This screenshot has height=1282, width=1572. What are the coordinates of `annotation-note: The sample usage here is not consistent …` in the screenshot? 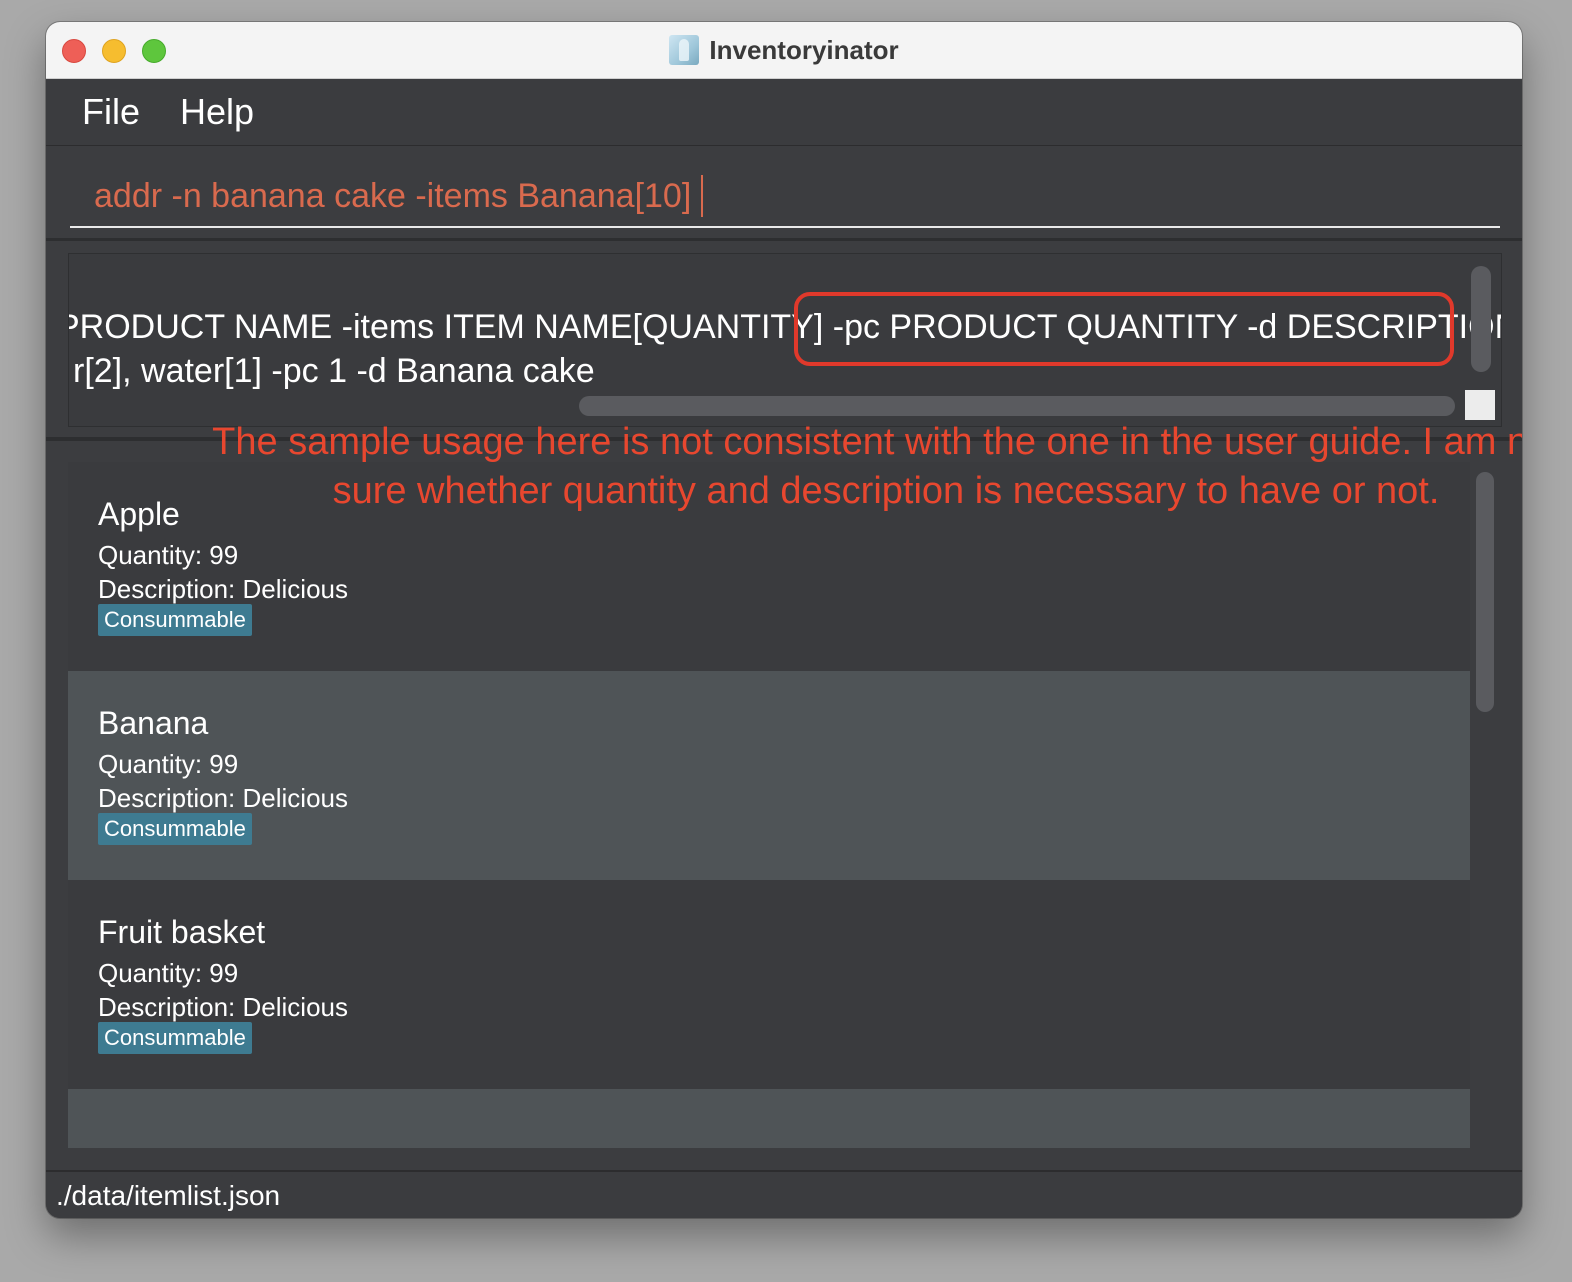 It's located at (867, 466).